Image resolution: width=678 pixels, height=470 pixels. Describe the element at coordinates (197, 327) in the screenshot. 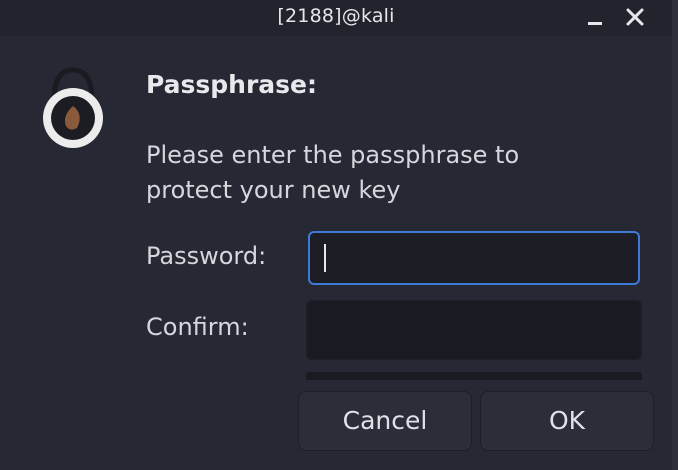

I see `confirm-label: Confirm:` at that location.